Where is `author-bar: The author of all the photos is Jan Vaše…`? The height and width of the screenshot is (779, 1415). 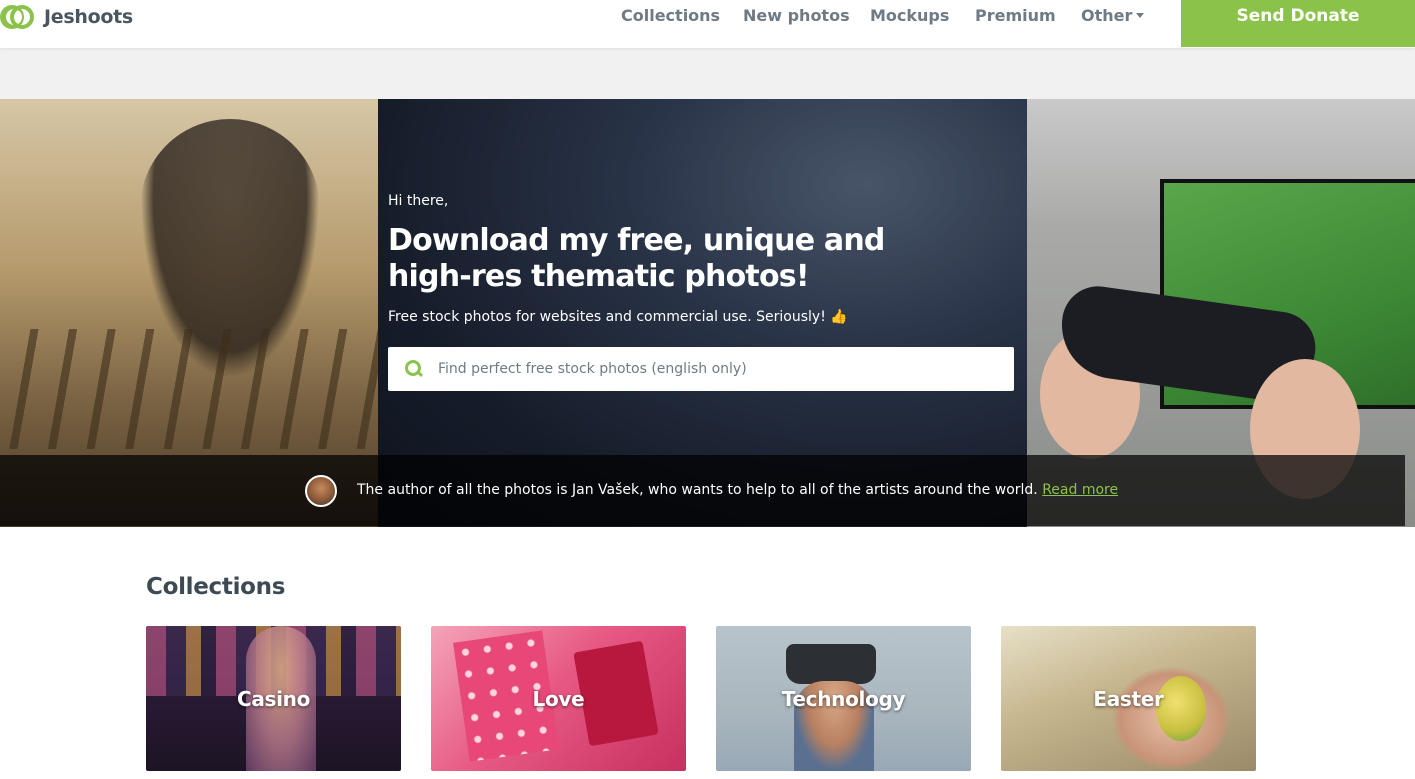
author-bar: The author of all the photos is Jan Vaše… is located at coordinates (702, 490).